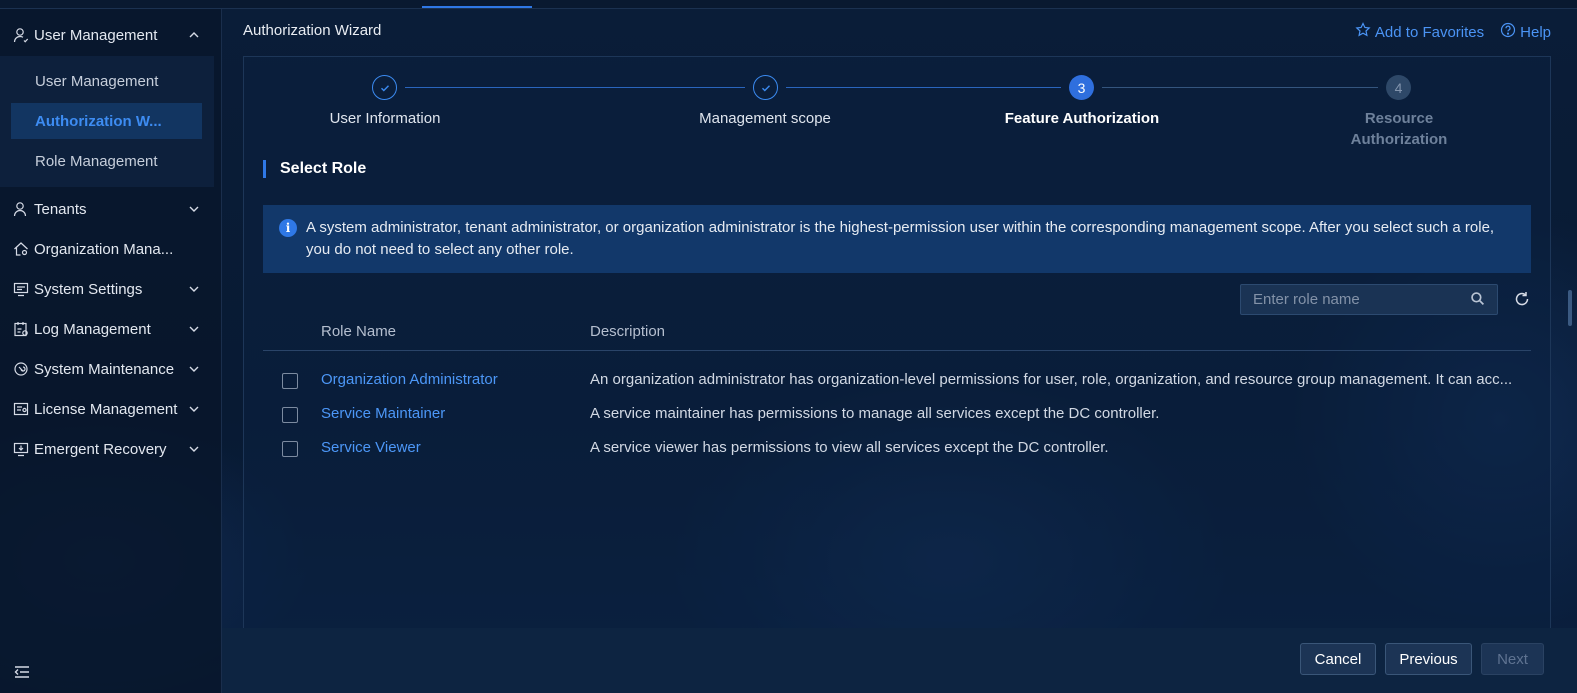 Image resolution: width=1577 pixels, height=693 pixels. What do you see at coordinates (384, 87) in the screenshot?
I see `step-1-done-icon` at bounding box center [384, 87].